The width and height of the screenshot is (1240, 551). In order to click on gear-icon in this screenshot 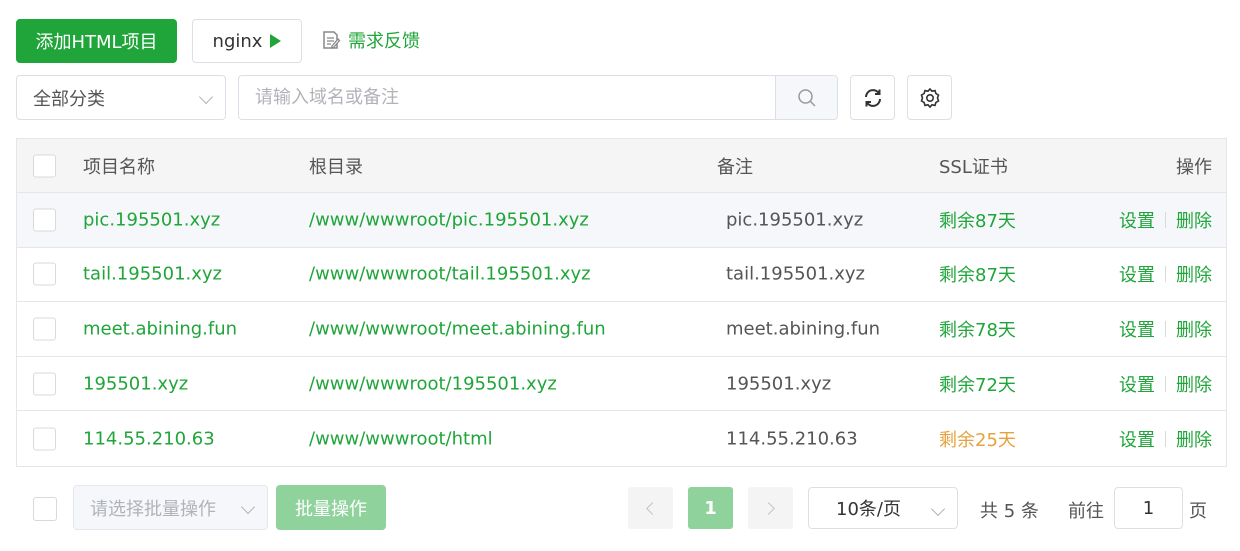, I will do `click(929, 97)`.